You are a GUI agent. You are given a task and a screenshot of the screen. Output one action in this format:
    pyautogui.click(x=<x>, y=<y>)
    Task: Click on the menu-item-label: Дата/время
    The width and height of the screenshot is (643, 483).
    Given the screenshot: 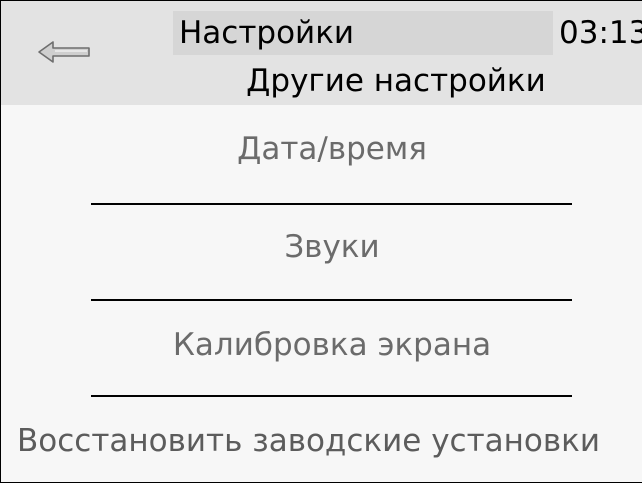 What is the action you would take?
    pyautogui.click(x=332, y=149)
    